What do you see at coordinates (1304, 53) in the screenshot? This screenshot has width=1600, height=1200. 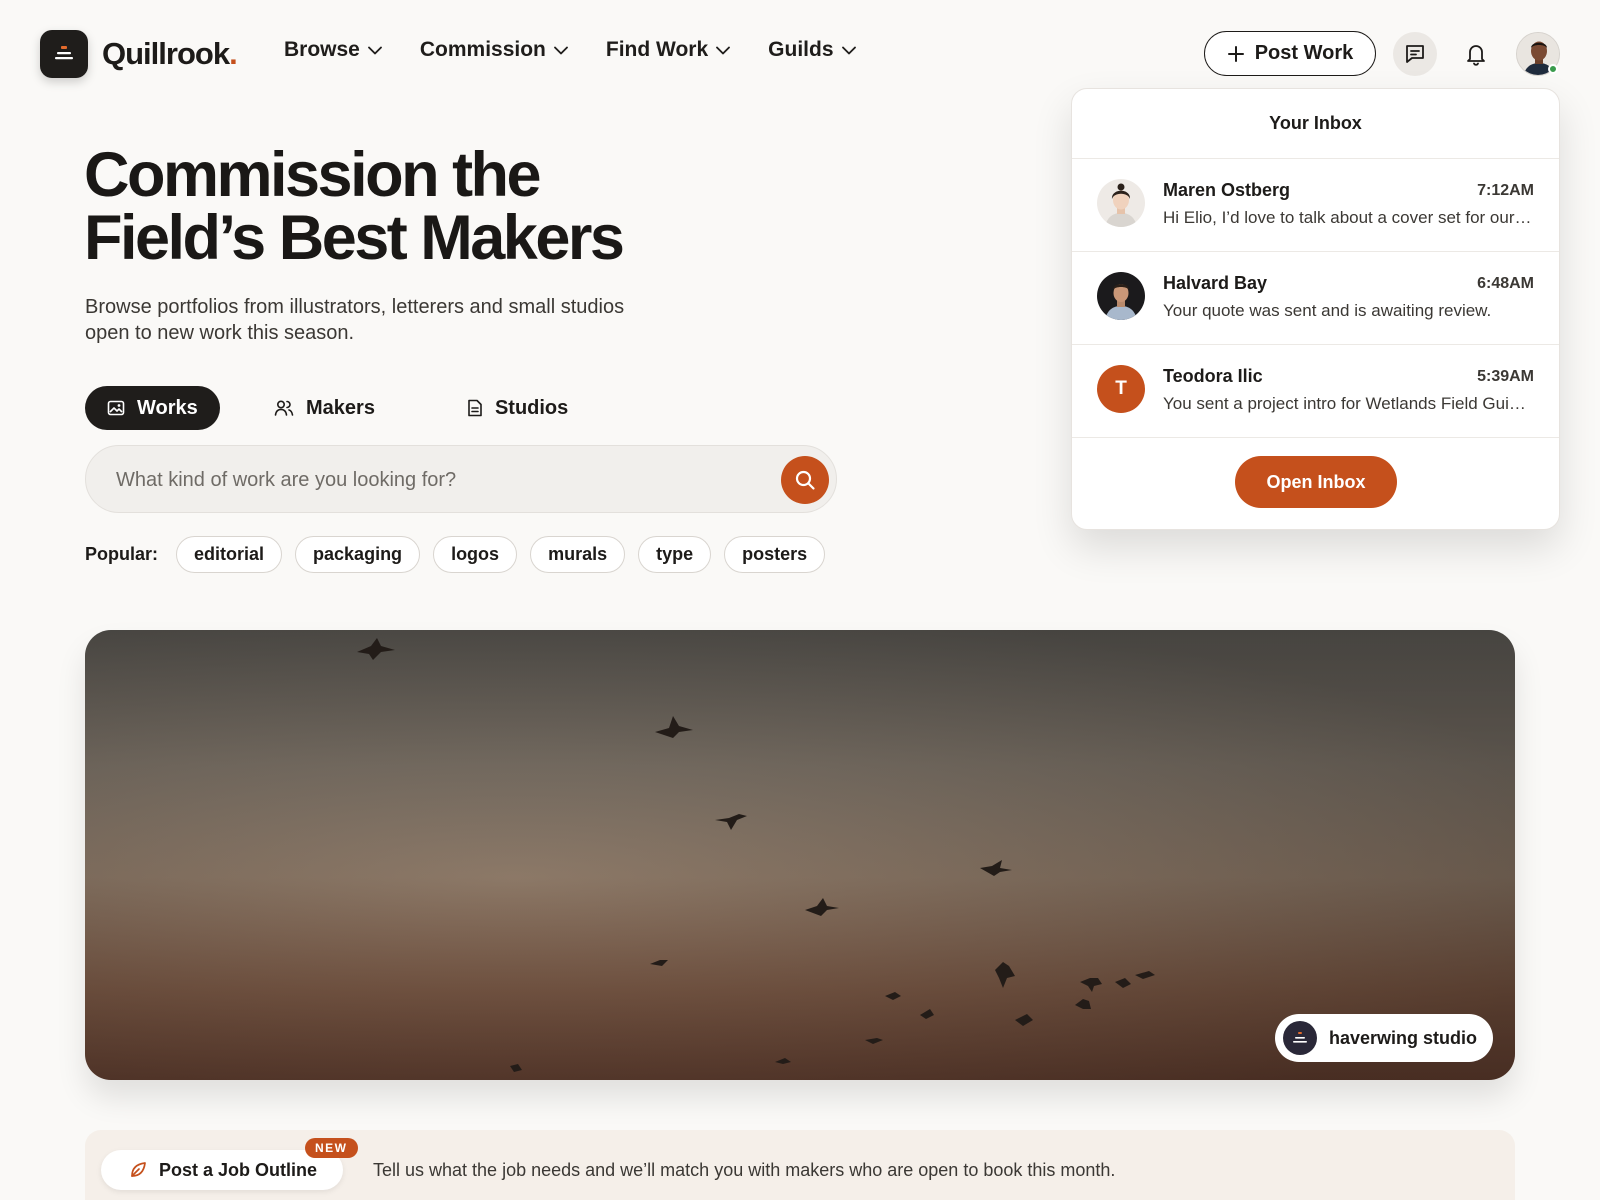 I see `post-work-label: Post Work` at bounding box center [1304, 53].